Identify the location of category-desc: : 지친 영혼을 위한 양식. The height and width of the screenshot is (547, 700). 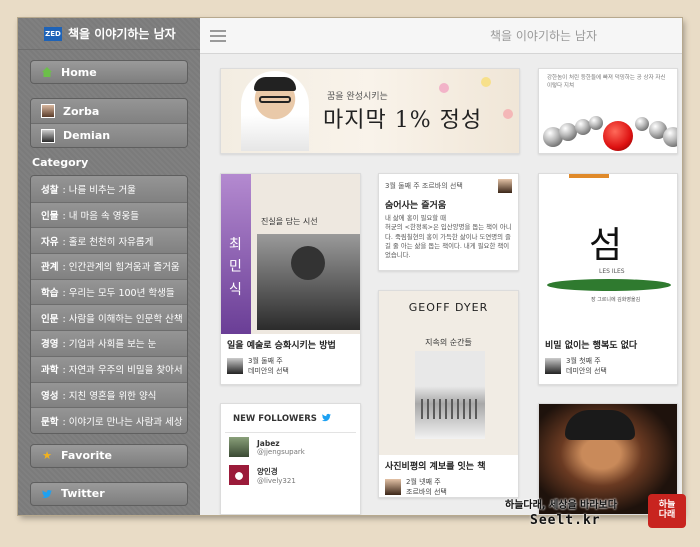
(109, 396).